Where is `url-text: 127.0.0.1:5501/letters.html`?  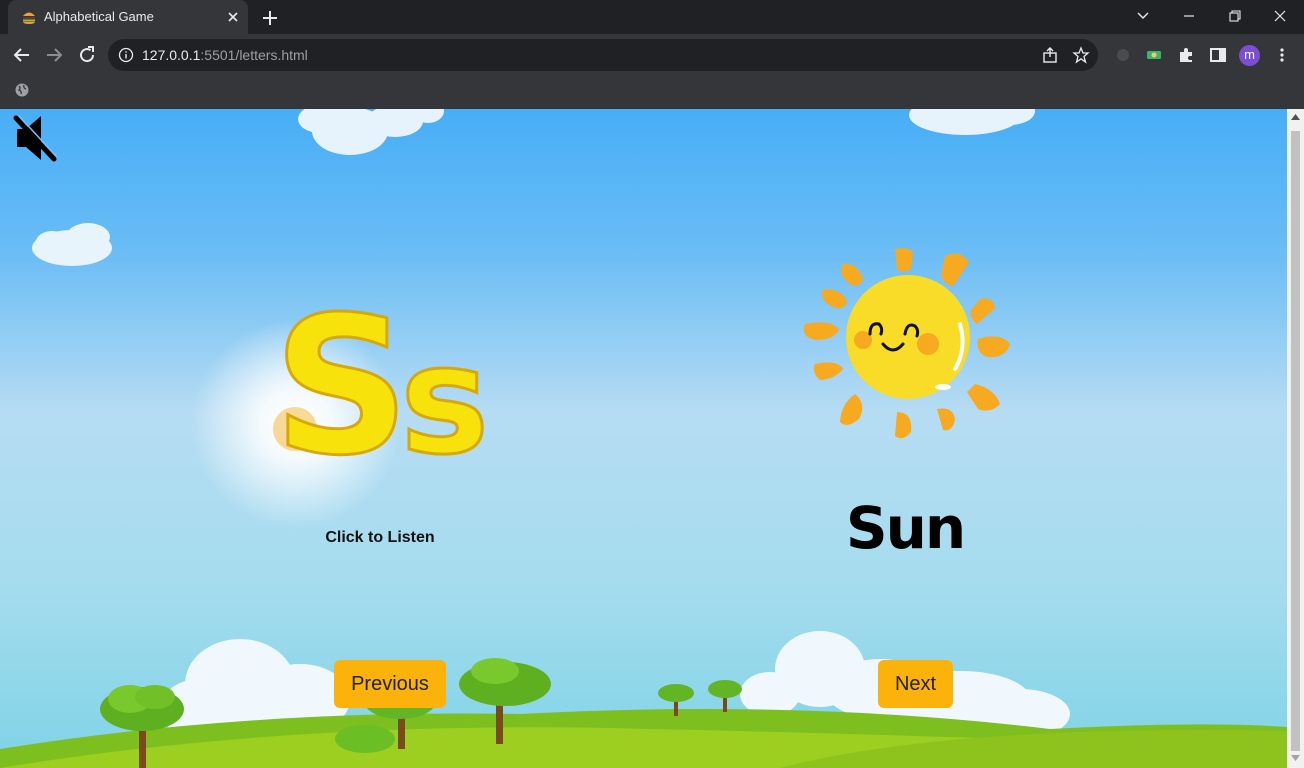 url-text: 127.0.0.1:5501/letters.html is located at coordinates (225, 55).